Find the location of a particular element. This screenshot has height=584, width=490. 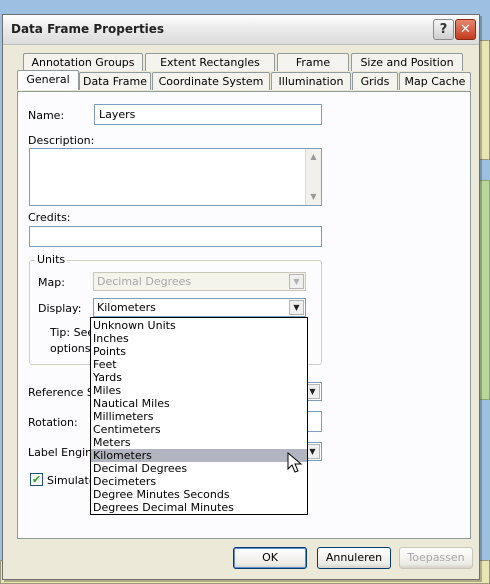

map-units-select: Decimal Degrees ▼ is located at coordinates (199, 281).